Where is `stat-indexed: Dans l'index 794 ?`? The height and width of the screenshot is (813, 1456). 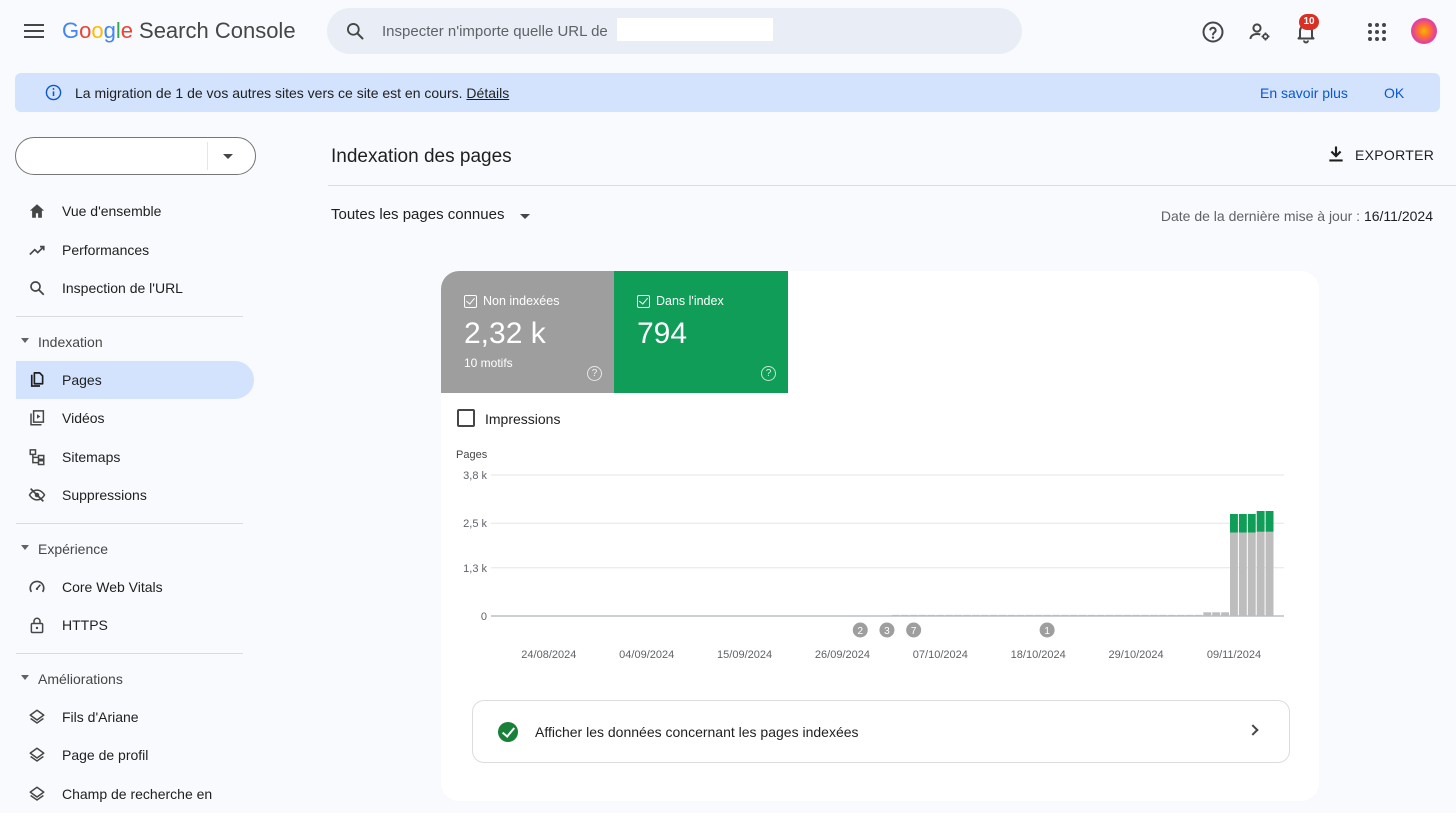
stat-indexed: Dans l'index 794 ? is located at coordinates (701, 332).